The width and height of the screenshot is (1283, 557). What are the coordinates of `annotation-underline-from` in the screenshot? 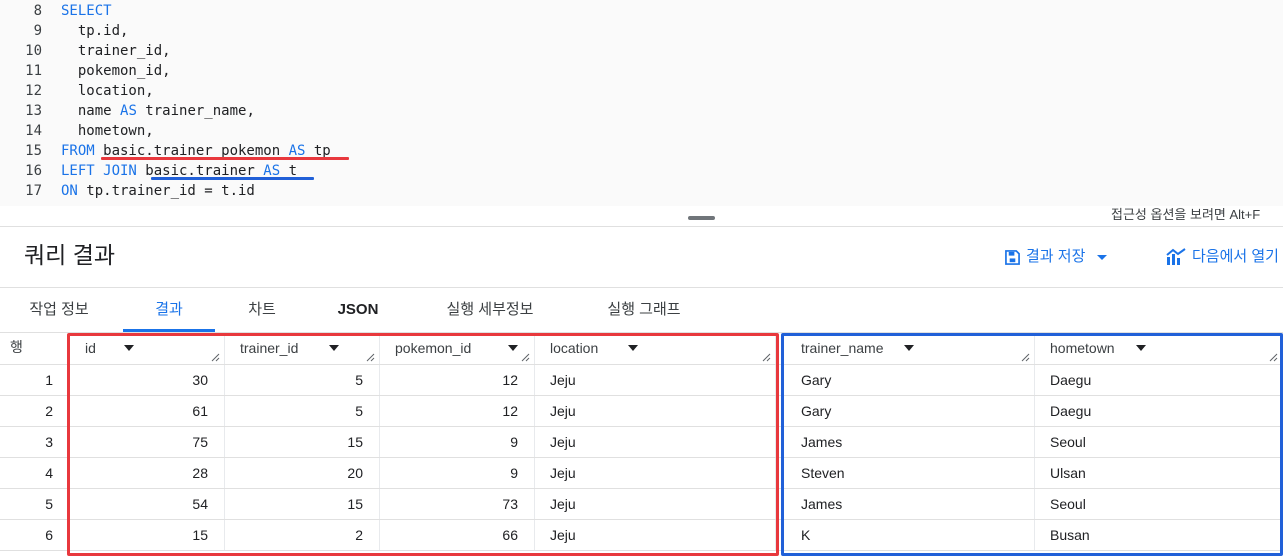 It's located at (225, 158).